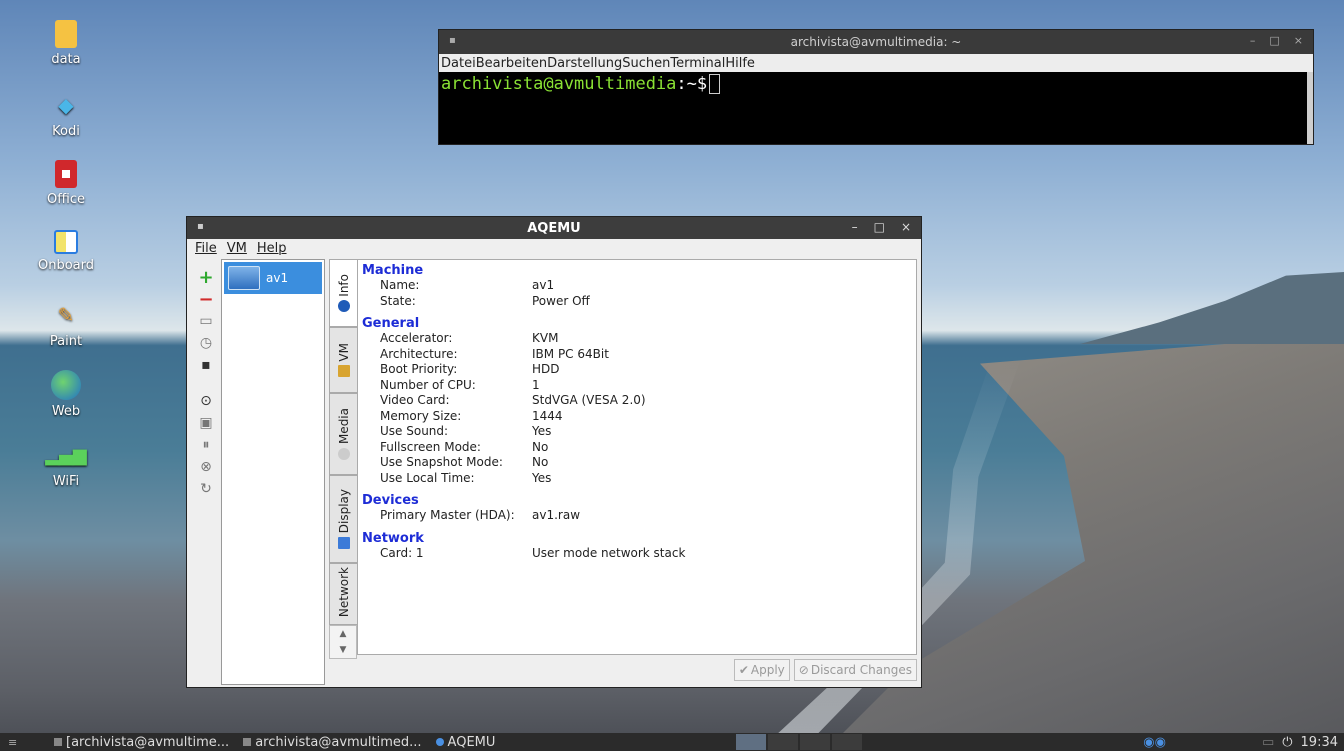  I want to click on add-vm-icon: +, so click(206, 277).